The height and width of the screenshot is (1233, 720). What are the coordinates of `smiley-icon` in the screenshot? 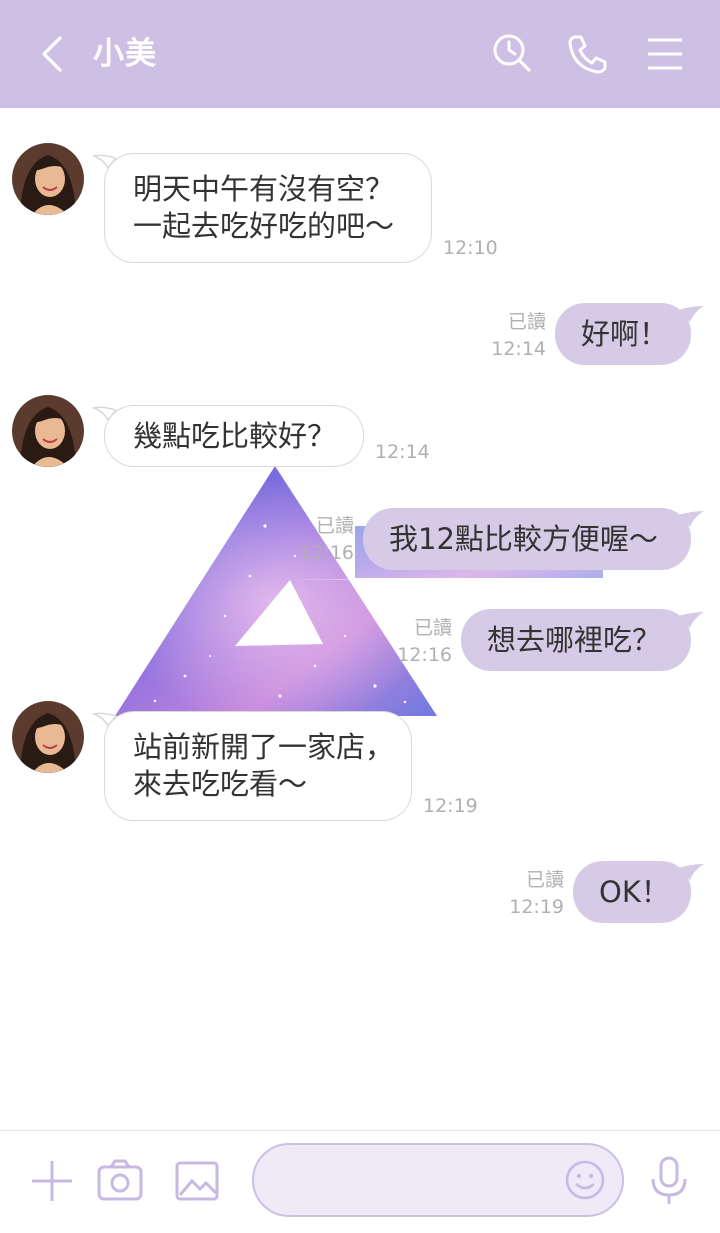 It's located at (585, 1180).